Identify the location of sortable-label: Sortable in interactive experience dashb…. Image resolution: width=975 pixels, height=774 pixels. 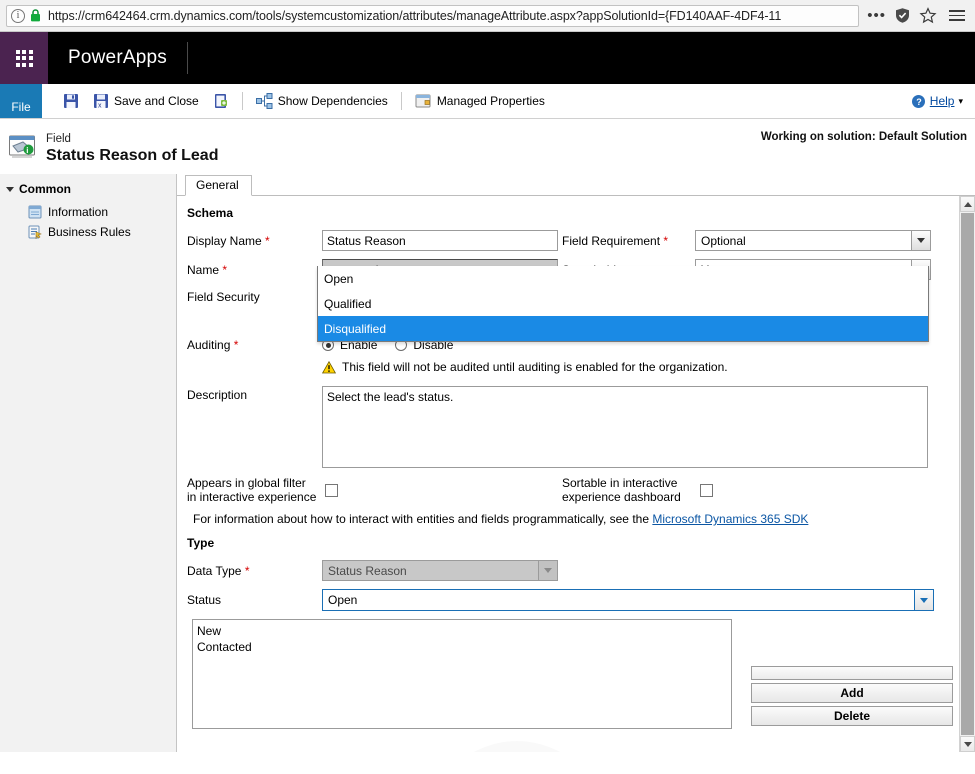
(627, 490).